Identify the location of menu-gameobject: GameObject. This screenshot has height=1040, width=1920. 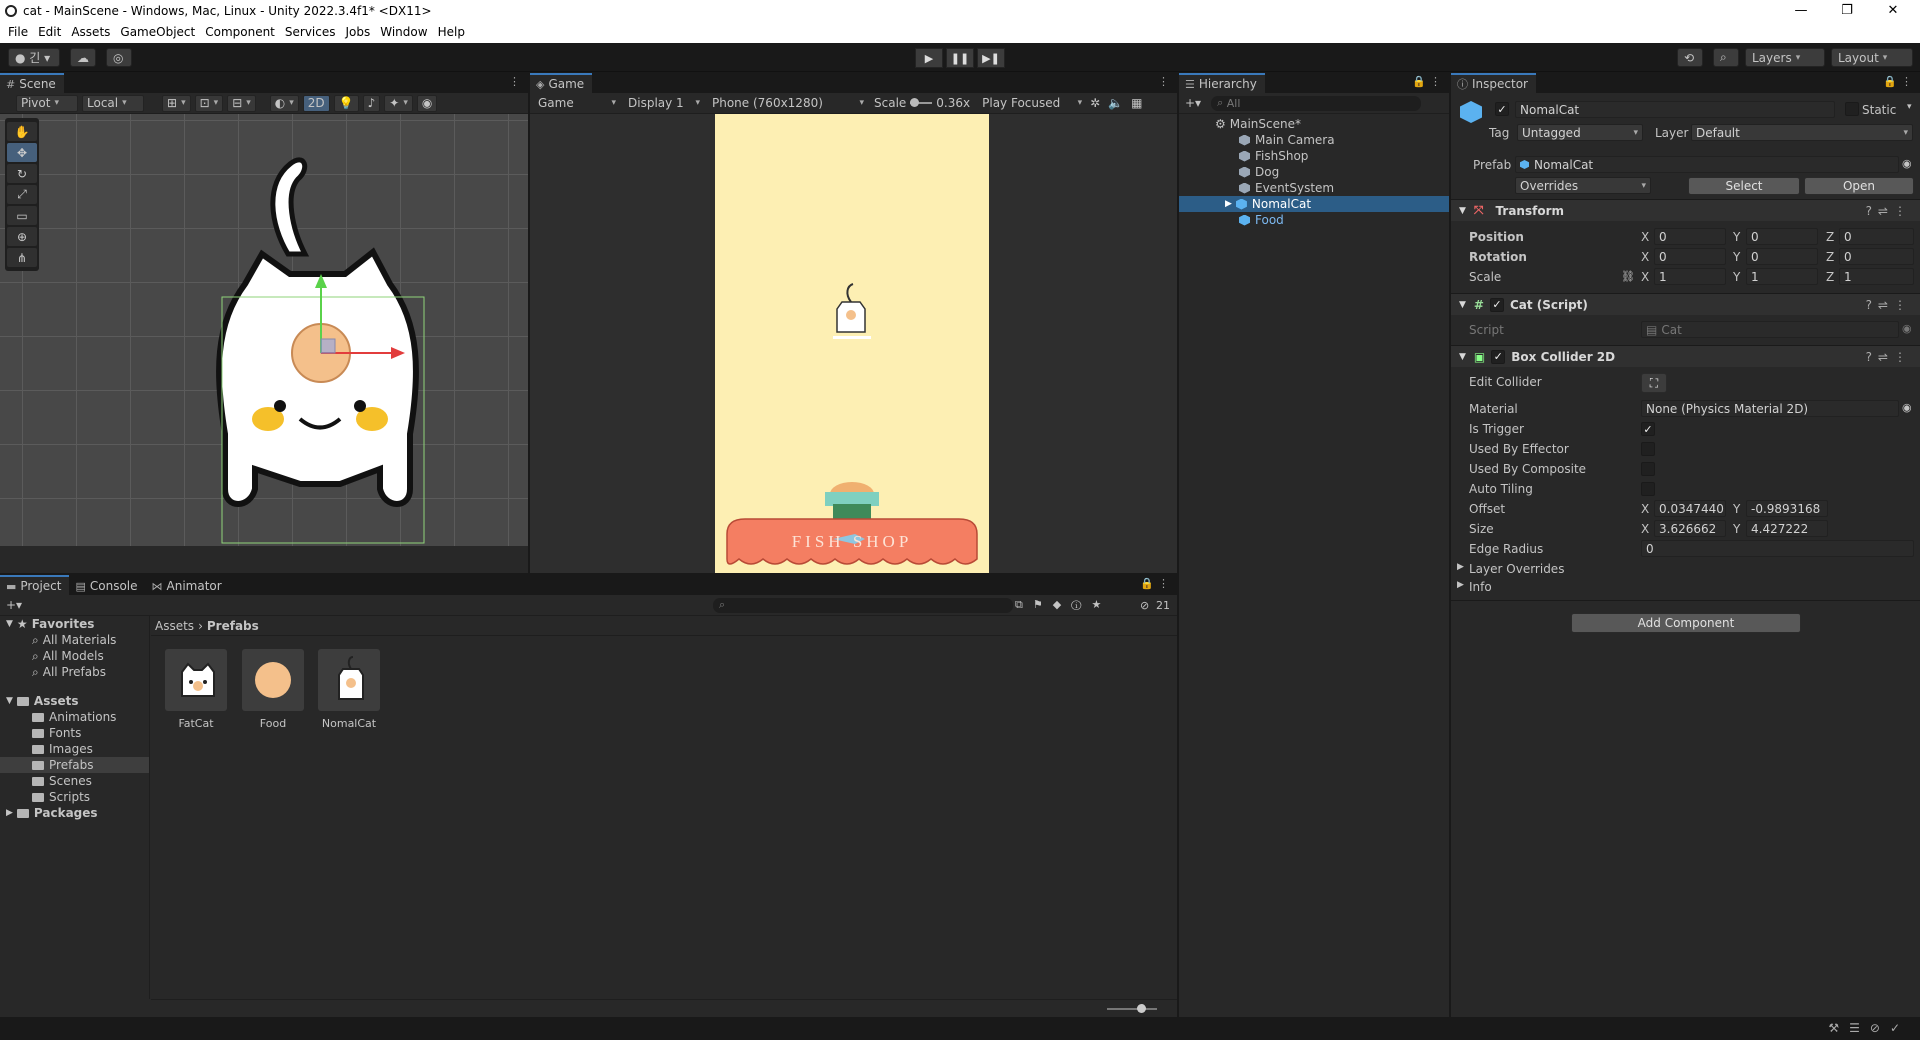
(157, 32).